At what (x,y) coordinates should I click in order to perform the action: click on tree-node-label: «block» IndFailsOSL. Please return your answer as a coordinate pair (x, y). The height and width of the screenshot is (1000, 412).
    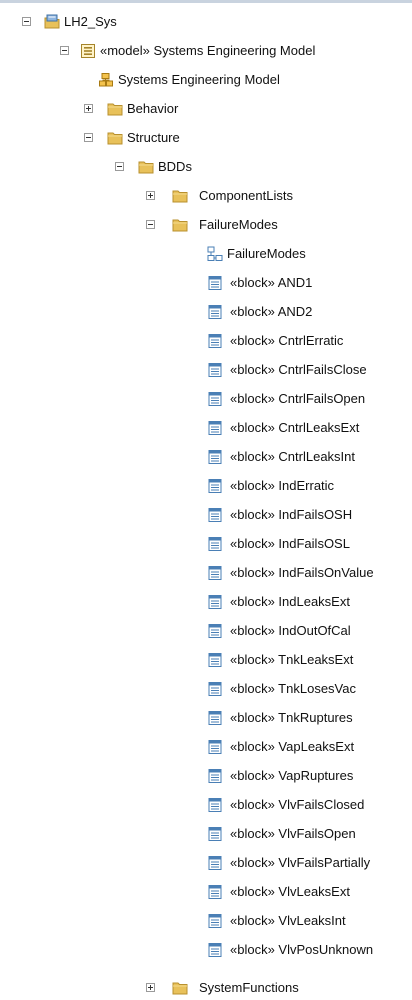
    Looking at the image, I should click on (290, 543).